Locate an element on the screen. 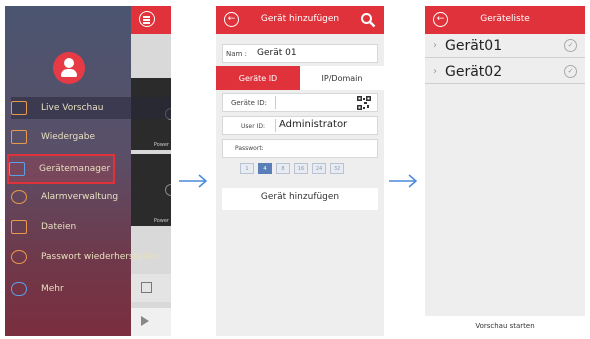  channel-option: 32 is located at coordinates (337, 168).